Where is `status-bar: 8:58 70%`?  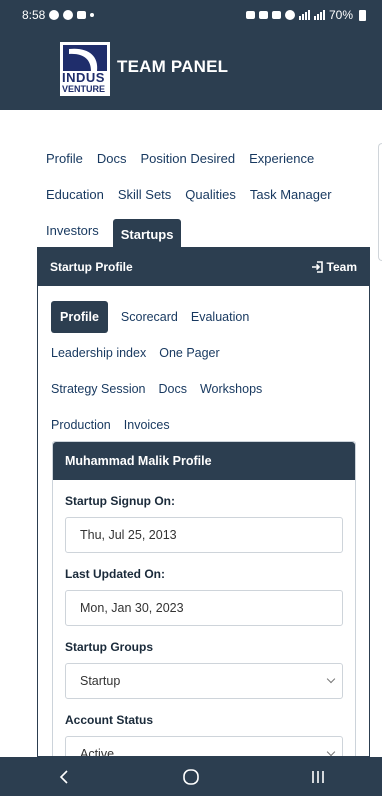
status-bar: 8:58 70% is located at coordinates (191, 15).